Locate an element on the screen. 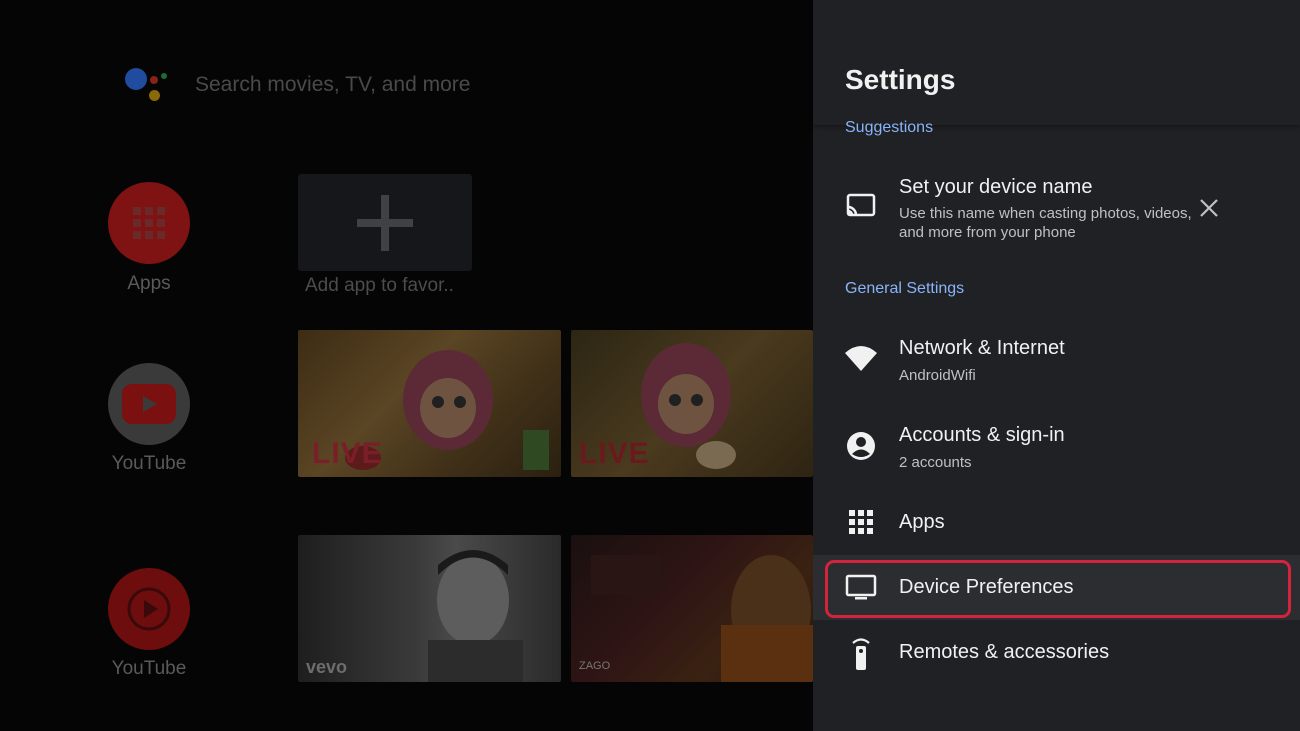  youtube-icon is located at coordinates (149, 404).